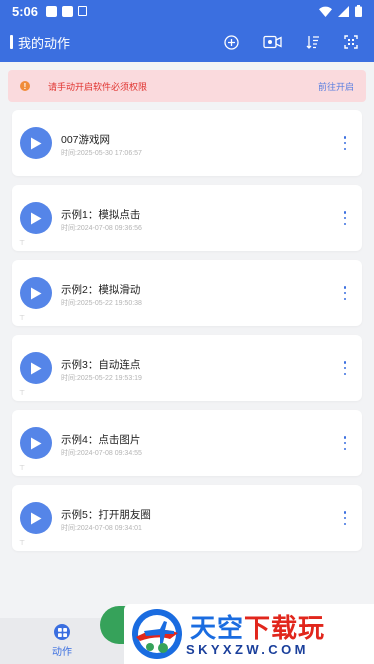 This screenshot has width=374, height=664. Describe the element at coordinates (343, 11) in the screenshot. I see `signal-icon` at that location.